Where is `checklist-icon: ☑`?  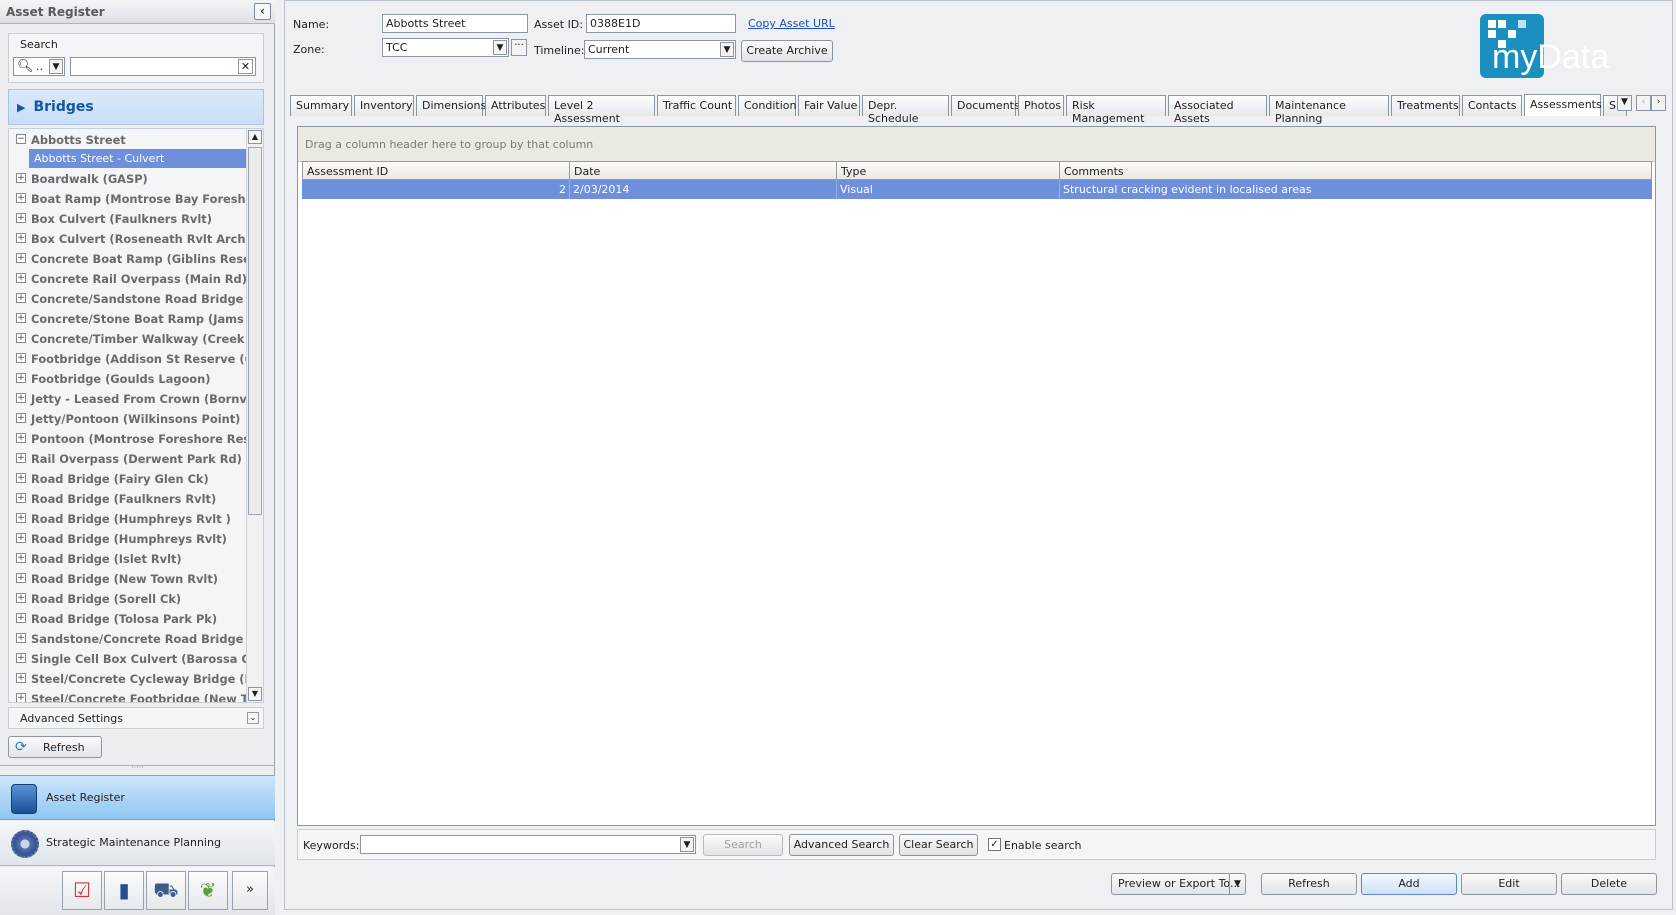 checklist-icon: ☑ is located at coordinates (82, 890).